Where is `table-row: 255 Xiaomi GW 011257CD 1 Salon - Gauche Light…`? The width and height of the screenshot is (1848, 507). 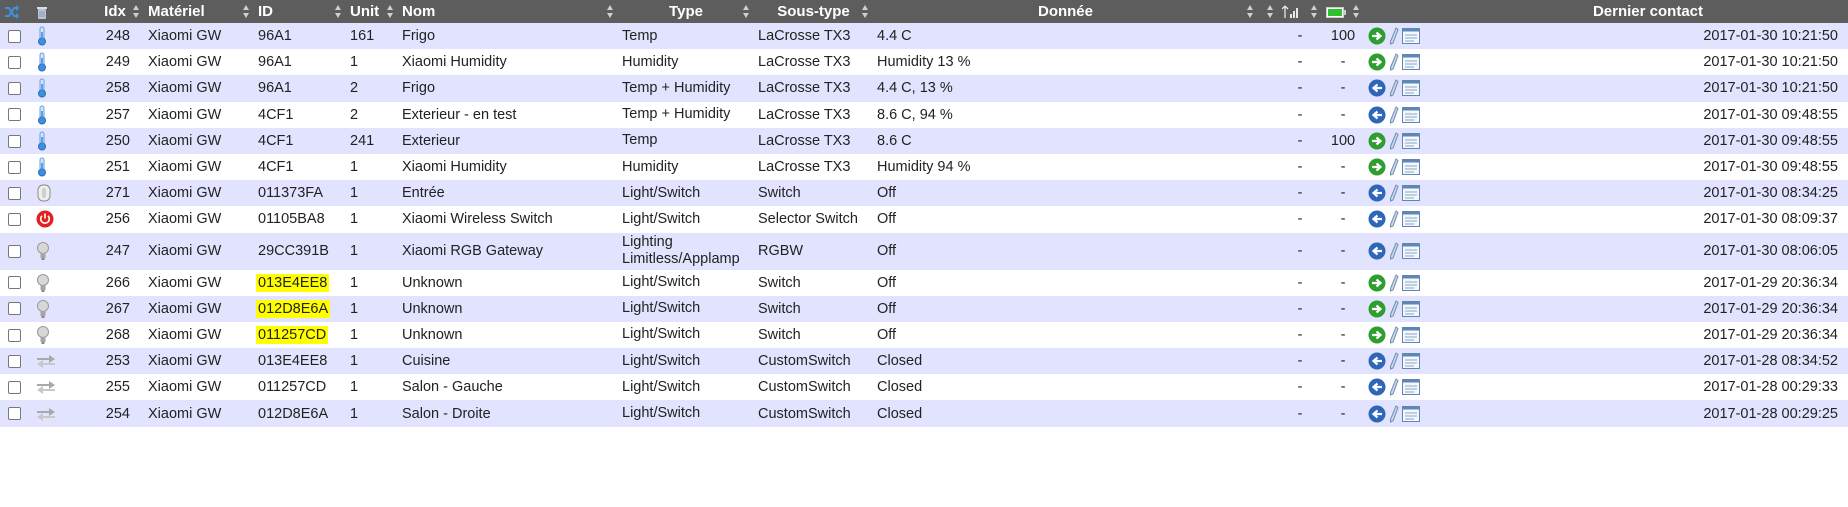
table-row: 255 Xiaomi GW 011257CD 1 Salon - Gauche Light… is located at coordinates (924, 387).